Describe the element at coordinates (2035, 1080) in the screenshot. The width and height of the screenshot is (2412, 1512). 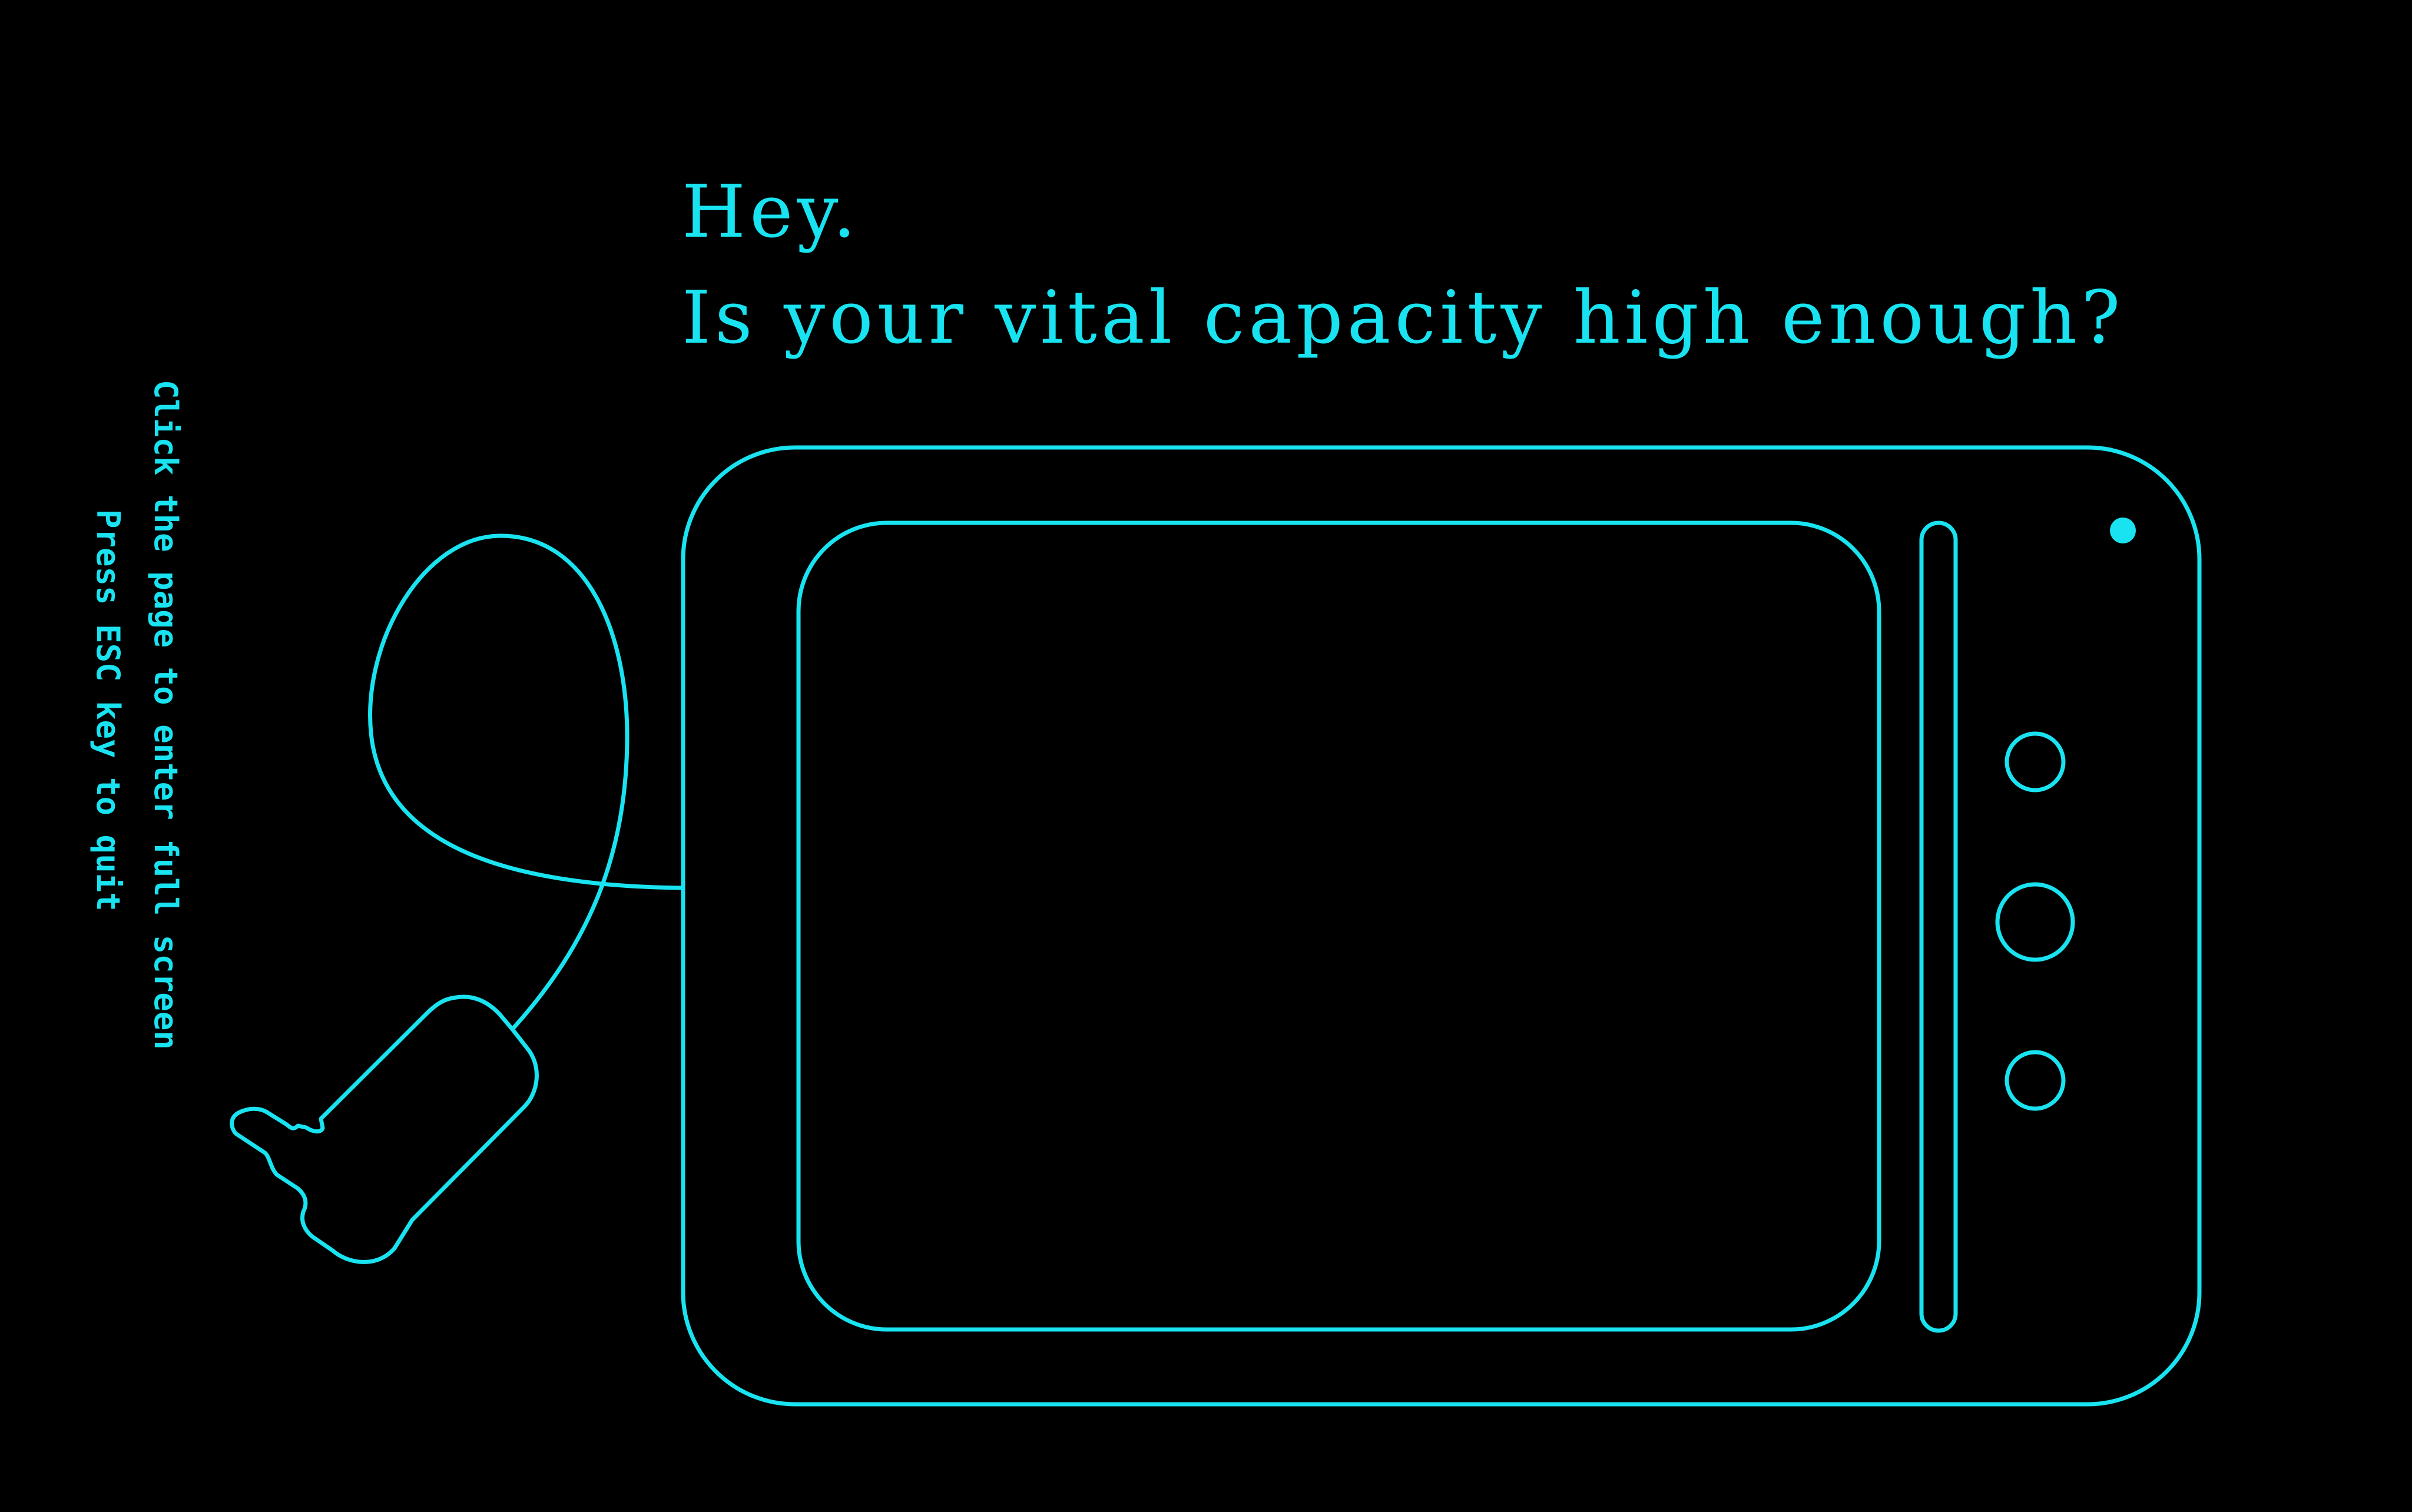
I see `device-button-bottom` at that location.